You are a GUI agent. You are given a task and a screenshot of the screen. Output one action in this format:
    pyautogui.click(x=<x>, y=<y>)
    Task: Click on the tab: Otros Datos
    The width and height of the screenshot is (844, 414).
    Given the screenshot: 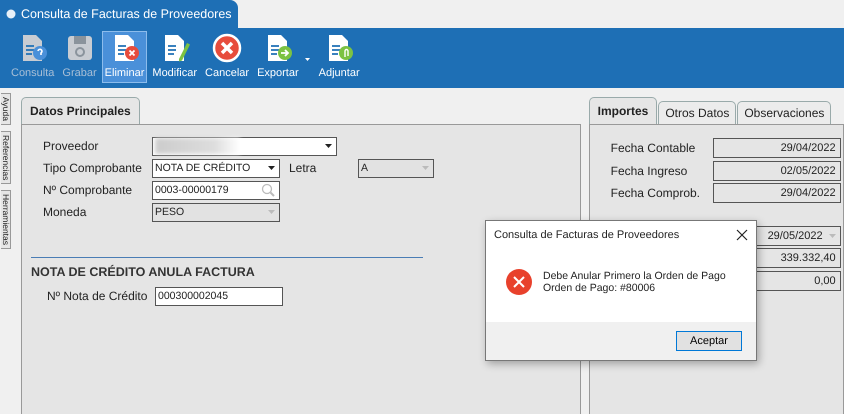 What is the action you would take?
    pyautogui.click(x=697, y=112)
    